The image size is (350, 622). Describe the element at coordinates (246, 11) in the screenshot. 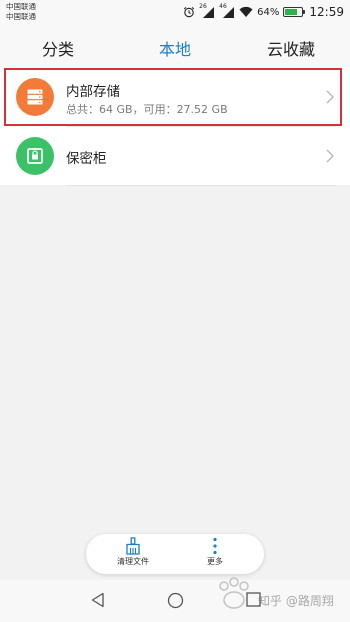

I see `wifi-icon` at that location.